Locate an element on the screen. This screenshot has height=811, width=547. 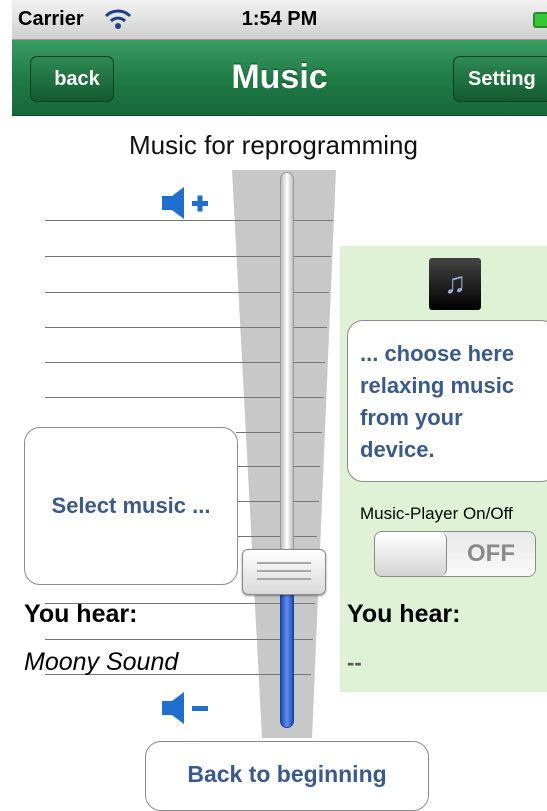
choose-line: ... choose here is located at coordinates (437, 353).